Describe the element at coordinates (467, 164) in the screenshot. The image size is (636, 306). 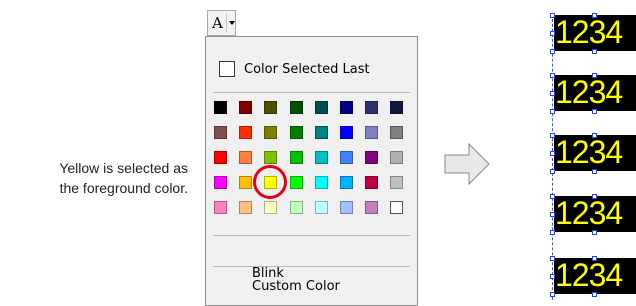
I see `right-arrow-icon` at that location.